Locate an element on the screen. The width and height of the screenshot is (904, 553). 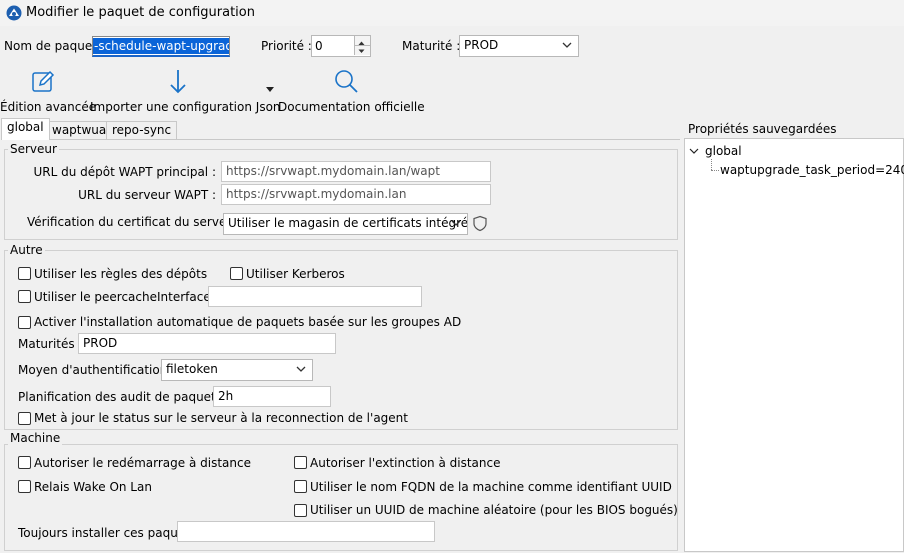
always-install-label: Toujours installer ces paquets is located at coordinates (107, 533).